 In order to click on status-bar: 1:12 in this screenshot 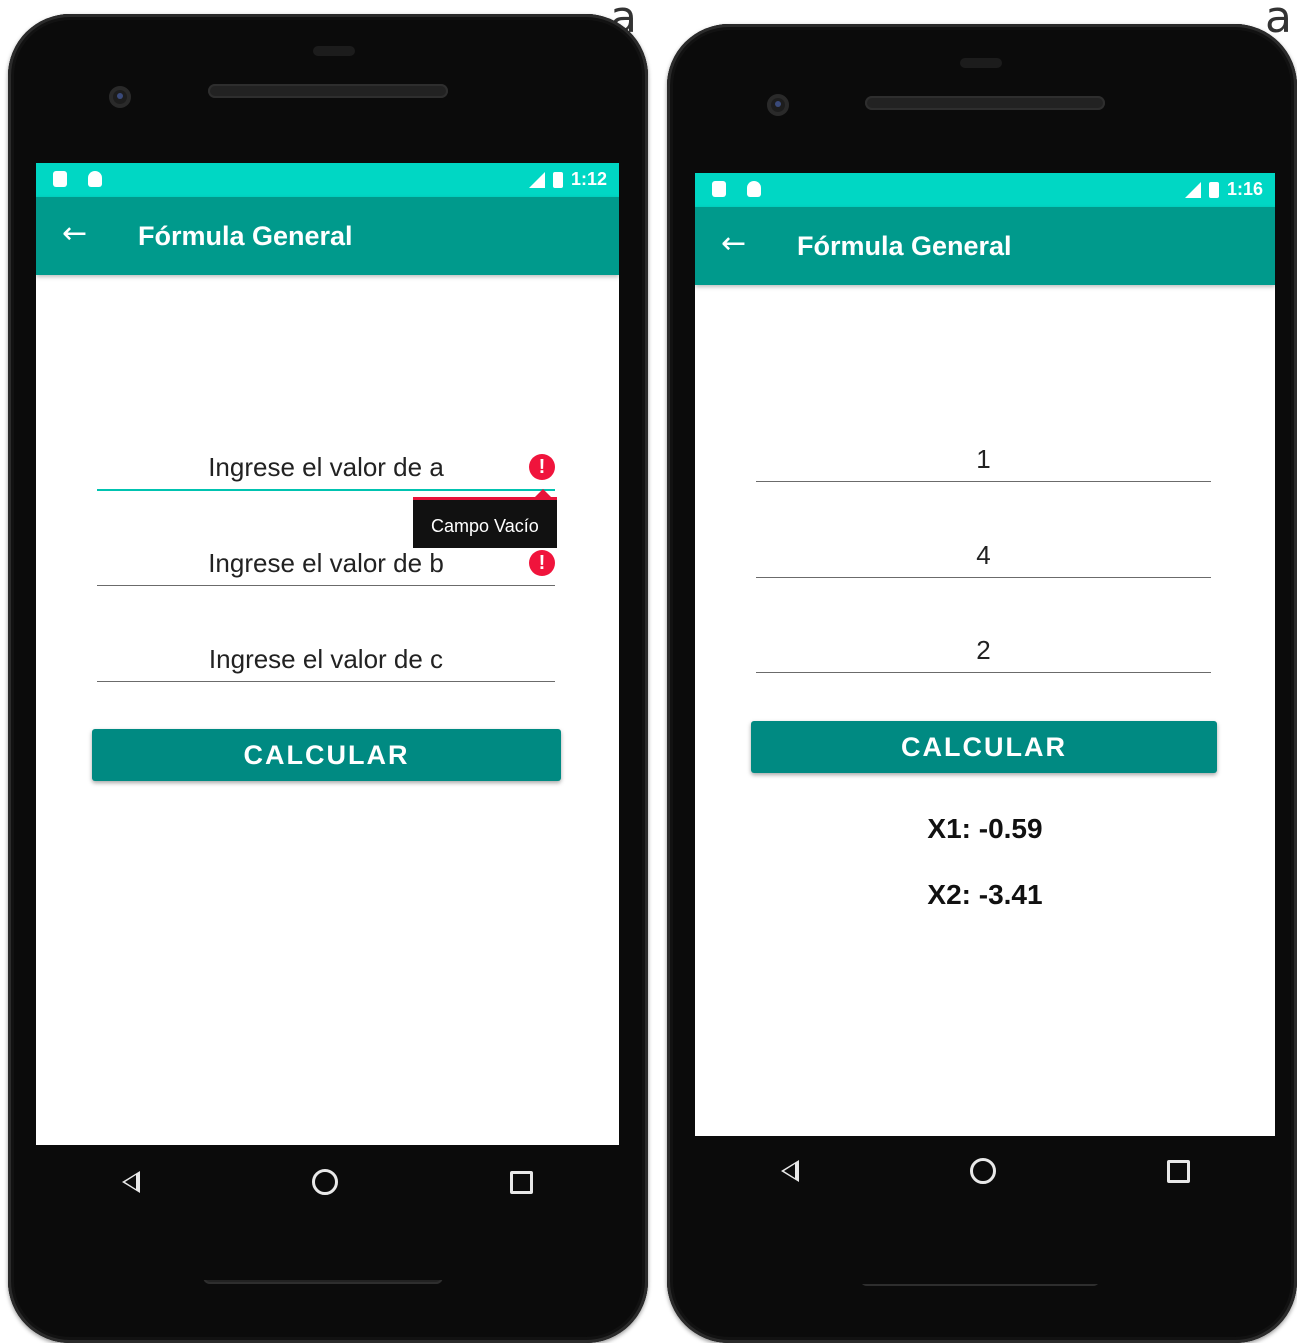, I will do `click(327, 180)`.